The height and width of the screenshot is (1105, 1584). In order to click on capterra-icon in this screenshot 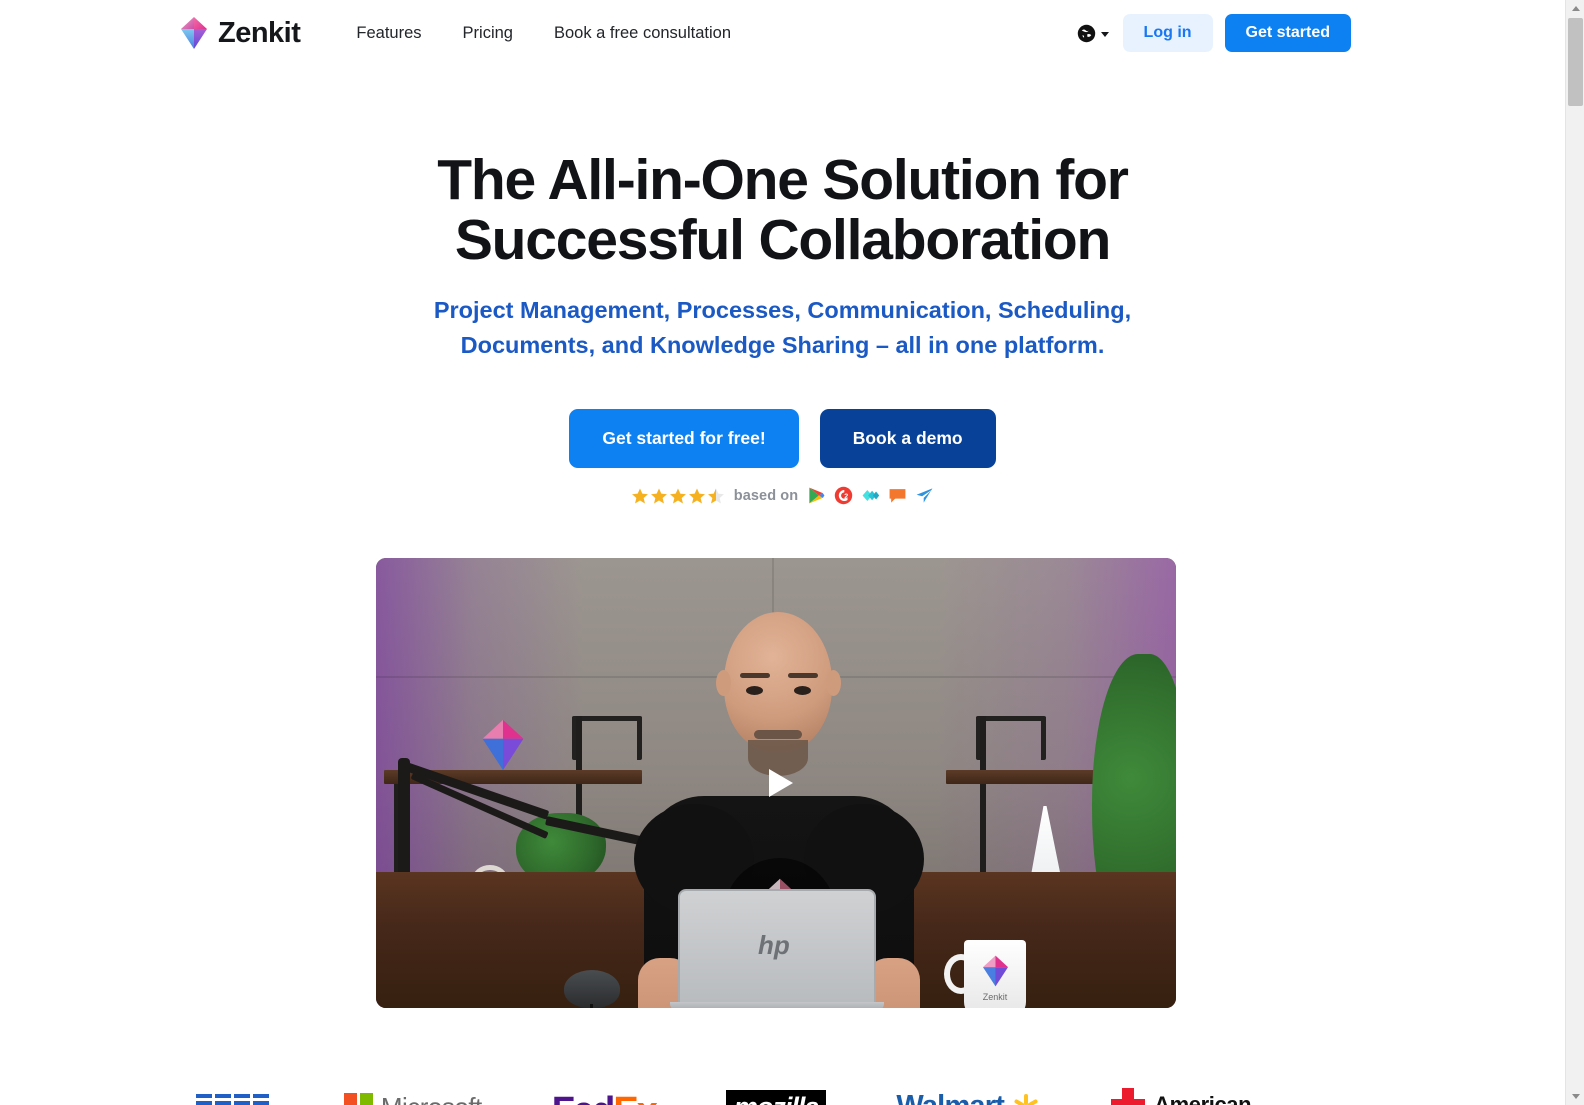, I will do `click(870, 495)`.